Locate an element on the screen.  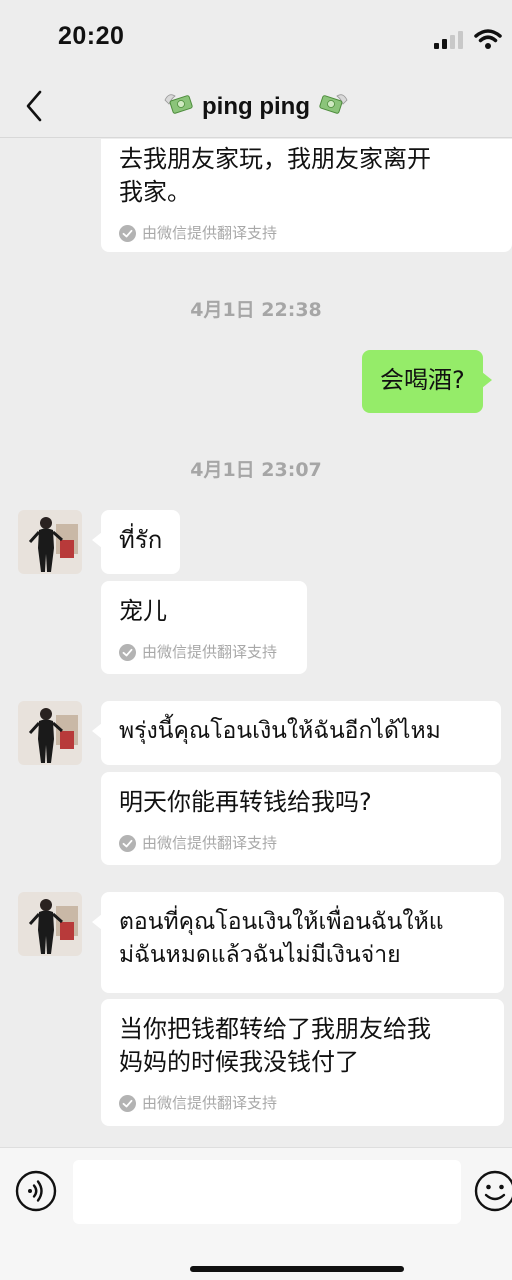
received-message-bubble: พรุ่งนี้คุณโอนเงินให้ฉันอีกได้ไหม is located at coordinates (296, 733).